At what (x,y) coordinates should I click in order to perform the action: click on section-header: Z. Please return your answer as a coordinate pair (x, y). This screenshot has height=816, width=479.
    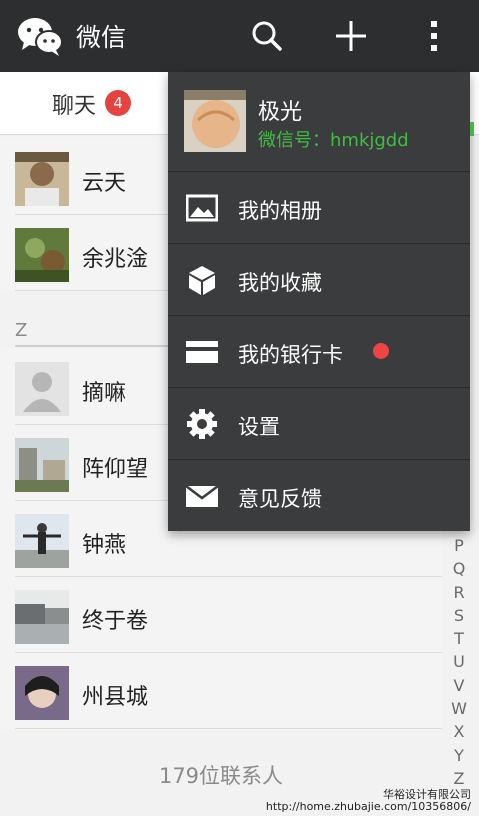
    Looking at the image, I should click on (21, 330).